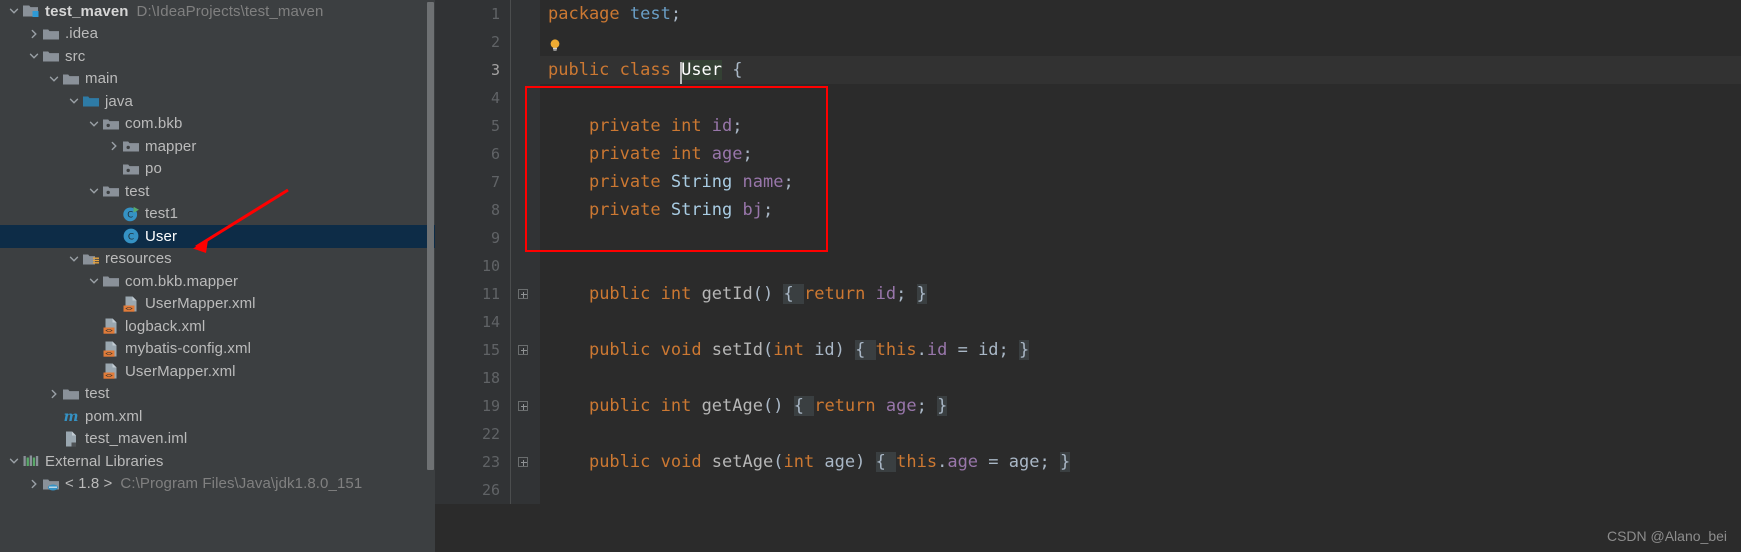 The image size is (1741, 552). What do you see at coordinates (472, 210) in the screenshot?
I see `line-number: 8` at bounding box center [472, 210].